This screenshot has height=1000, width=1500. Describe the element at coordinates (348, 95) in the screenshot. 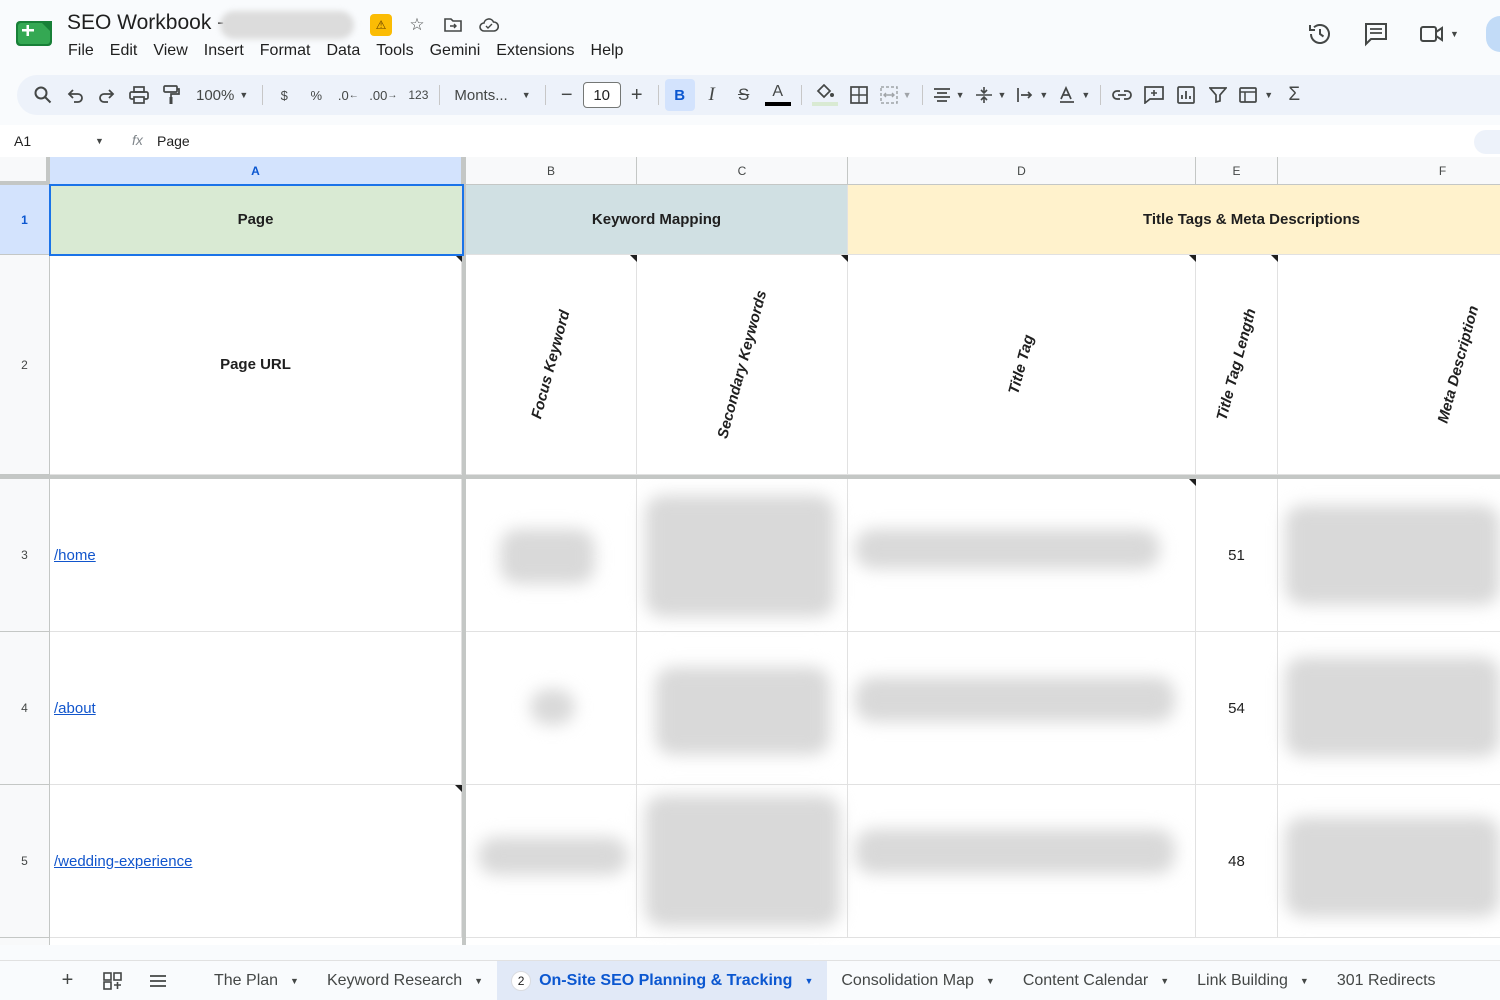

I see `decrease-decimal-button: .0 ←` at that location.